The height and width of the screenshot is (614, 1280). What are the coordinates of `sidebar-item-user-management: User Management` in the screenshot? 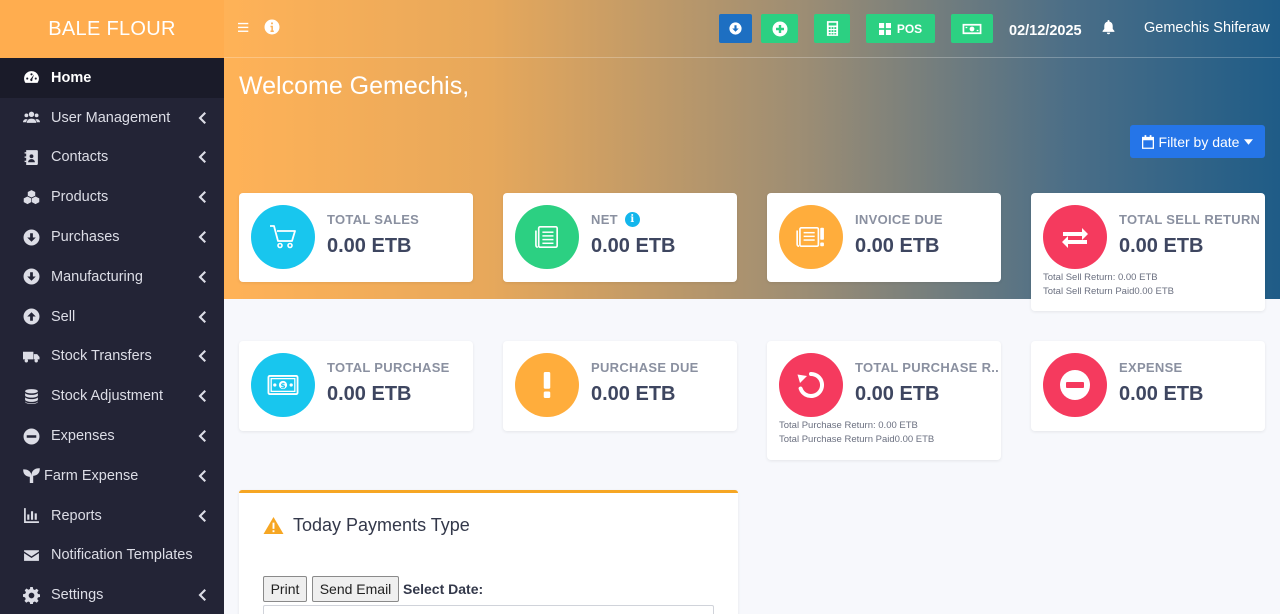 It's located at (112, 118).